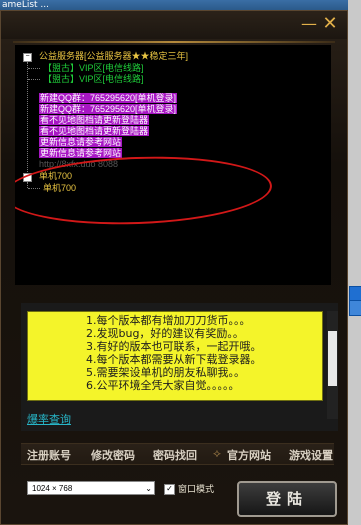 The image size is (361, 525). What do you see at coordinates (163, 385) in the screenshot?
I see `notice-line: 6.公平环境全凭大家自觉。。。。。` at bounding box center [163, 385].